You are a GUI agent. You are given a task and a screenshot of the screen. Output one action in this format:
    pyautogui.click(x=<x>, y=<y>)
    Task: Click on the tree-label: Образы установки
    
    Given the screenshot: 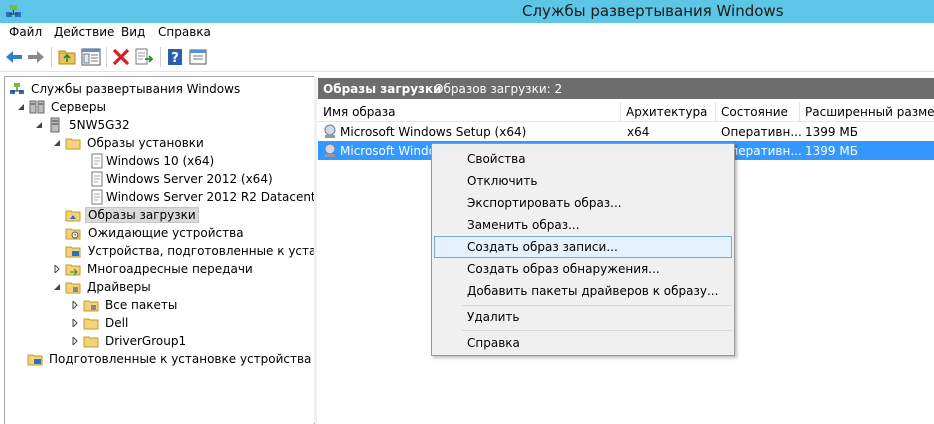 What is the action you would take?
    pyautogui.click(x=145, y=143)
    